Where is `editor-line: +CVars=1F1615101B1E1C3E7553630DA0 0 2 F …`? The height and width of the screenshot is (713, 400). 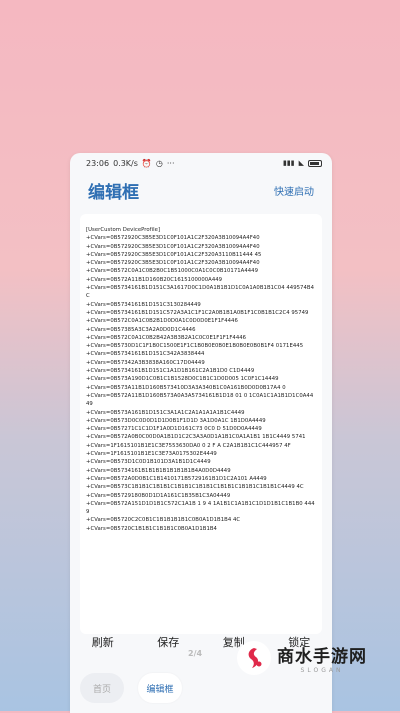 editor-line: +CVars=1F1615101B1E1C3E7553630DA0 0 2 F … is located at coordinates (188, 445).